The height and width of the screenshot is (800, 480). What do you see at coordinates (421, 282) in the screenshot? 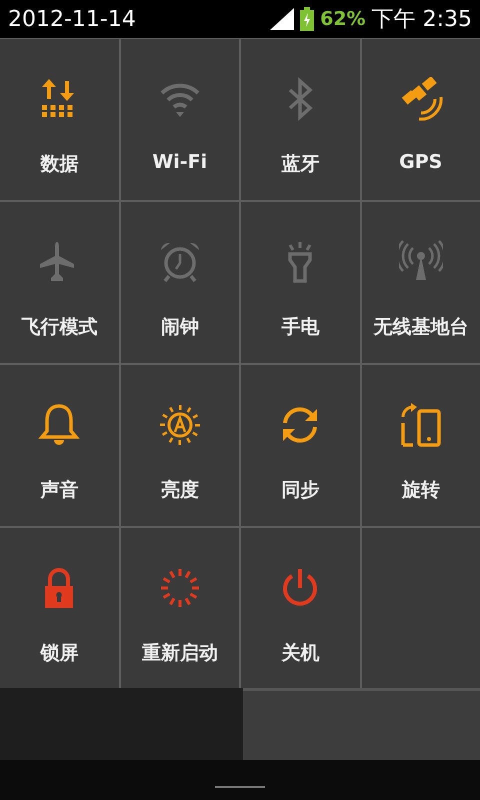
I see `toggle-tile: 无线基地台` at bounding box center [421, 282].